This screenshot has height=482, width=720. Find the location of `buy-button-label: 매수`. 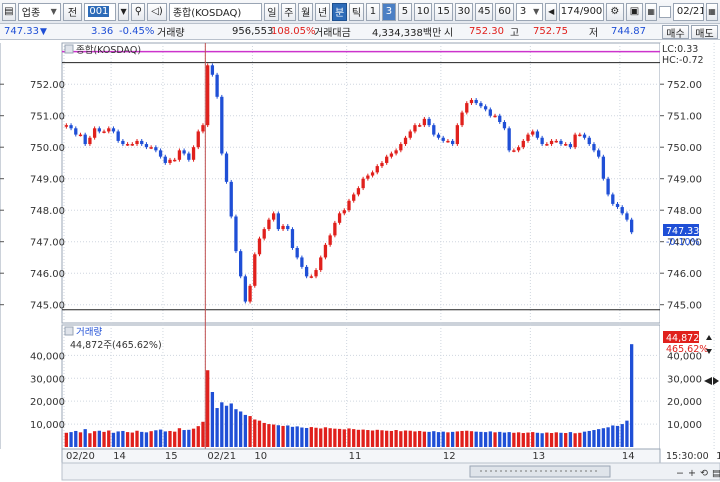

buy-button-label: 매수 is located at coordinates (675, 34).